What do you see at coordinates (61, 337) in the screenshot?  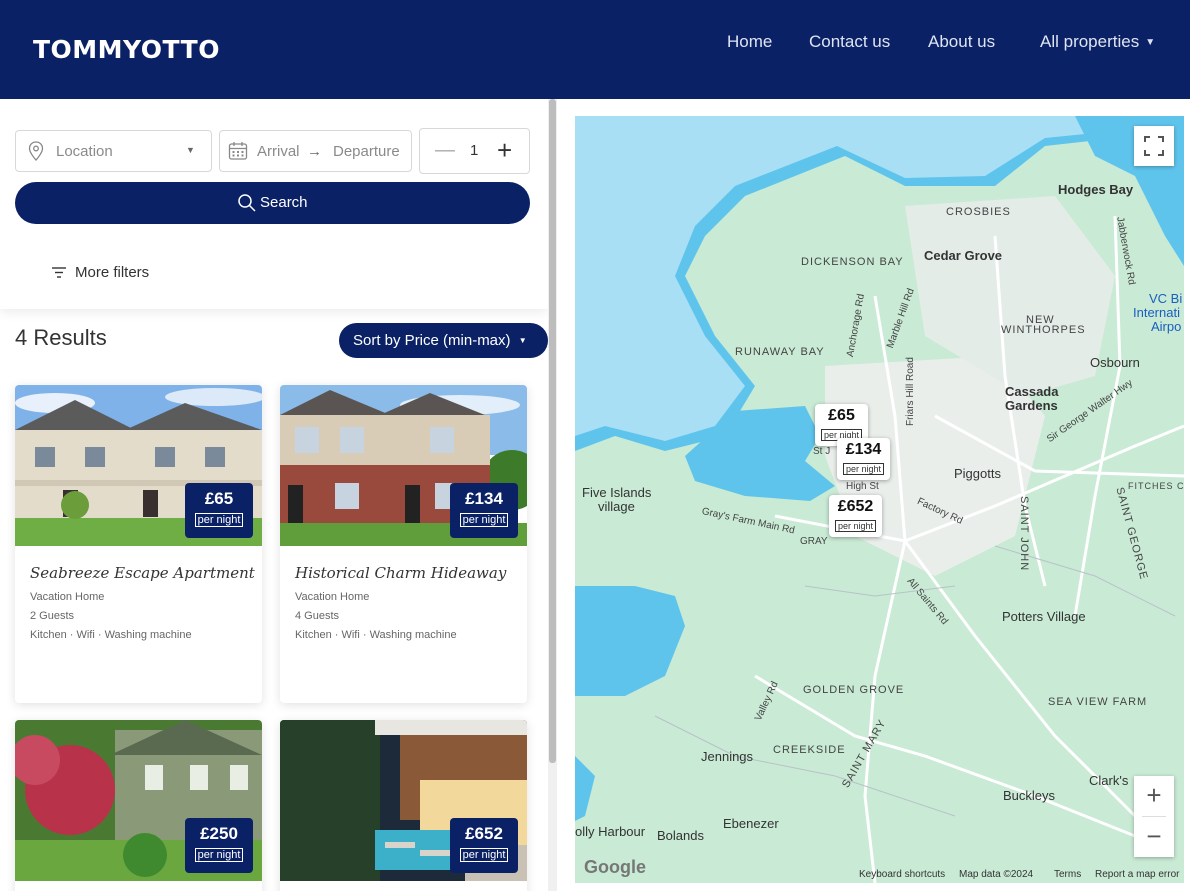 I see `results-count: 4 Results` at bounding box center [61, 337].